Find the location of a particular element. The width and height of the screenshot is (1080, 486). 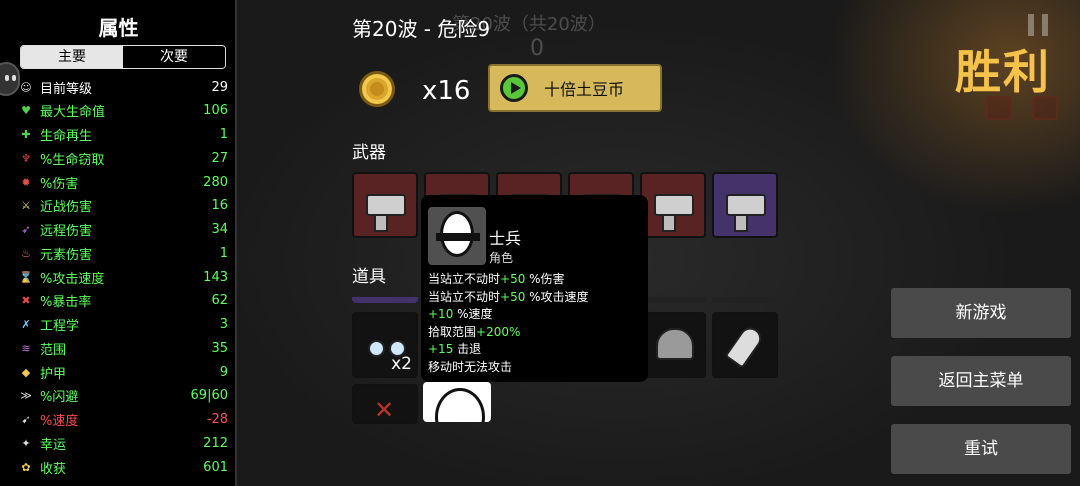

range-icon: ≋ is located at coordinates (26, 348).